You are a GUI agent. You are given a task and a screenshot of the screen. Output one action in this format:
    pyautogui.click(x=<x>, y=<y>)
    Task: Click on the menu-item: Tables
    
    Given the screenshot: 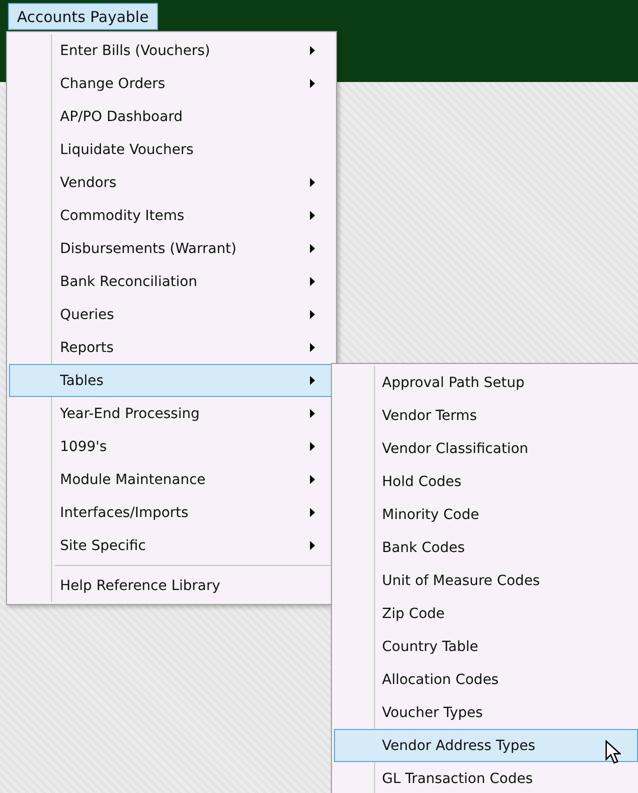 What is the action you would take?
    pyautogui.click(x=171, y=380)
    